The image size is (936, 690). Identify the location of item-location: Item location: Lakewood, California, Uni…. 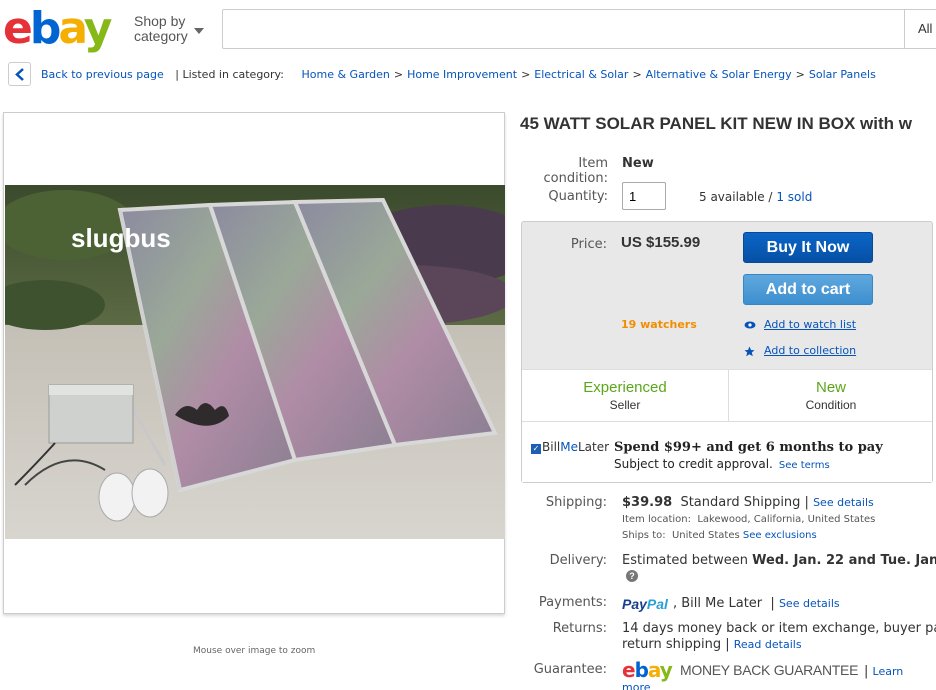
(748, 519).